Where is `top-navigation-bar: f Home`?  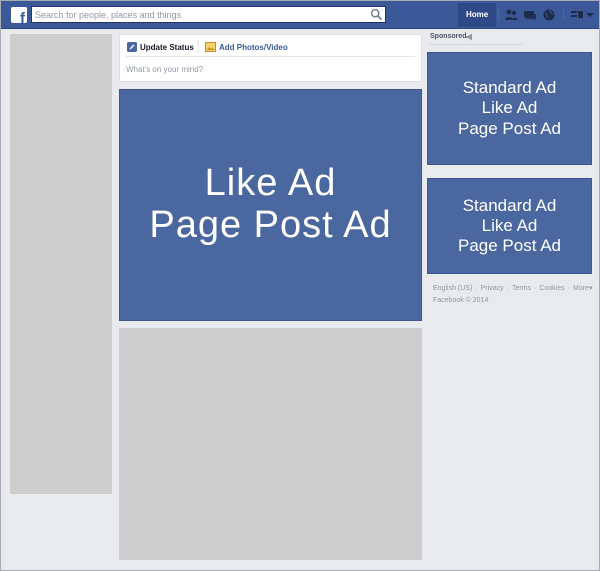
top-navigation-bar: f Home is located at coordinates (300, 15).